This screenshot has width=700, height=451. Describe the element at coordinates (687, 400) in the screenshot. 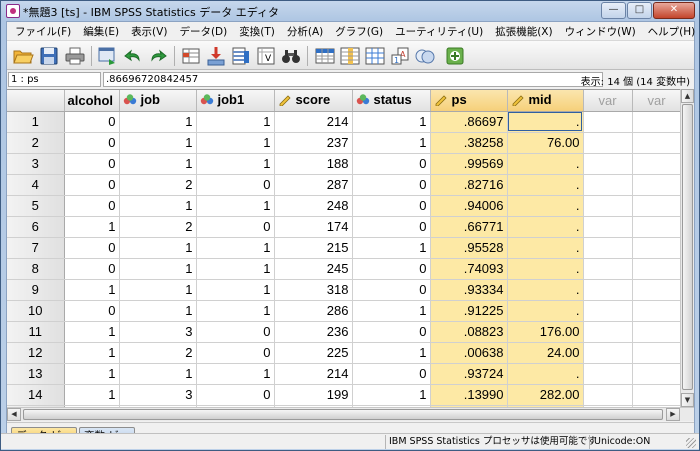

I see `scroll-down-icon: ▼` at that location.